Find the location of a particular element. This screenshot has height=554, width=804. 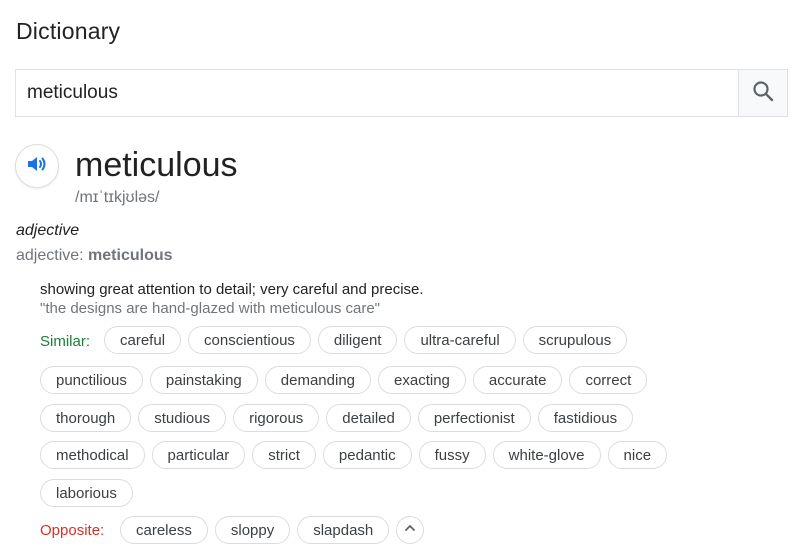

pos-word: meticulous is located at coordinates (130, 255).